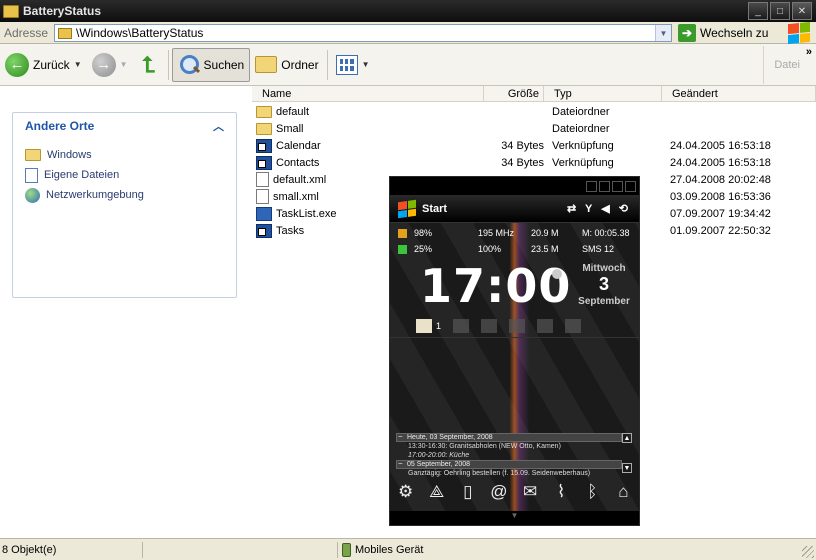  What do you see at coordinates (509, 464) in the screenshot?
I see `agenda-day-header: 05 September, 2008` at bounding box center [509, 464].